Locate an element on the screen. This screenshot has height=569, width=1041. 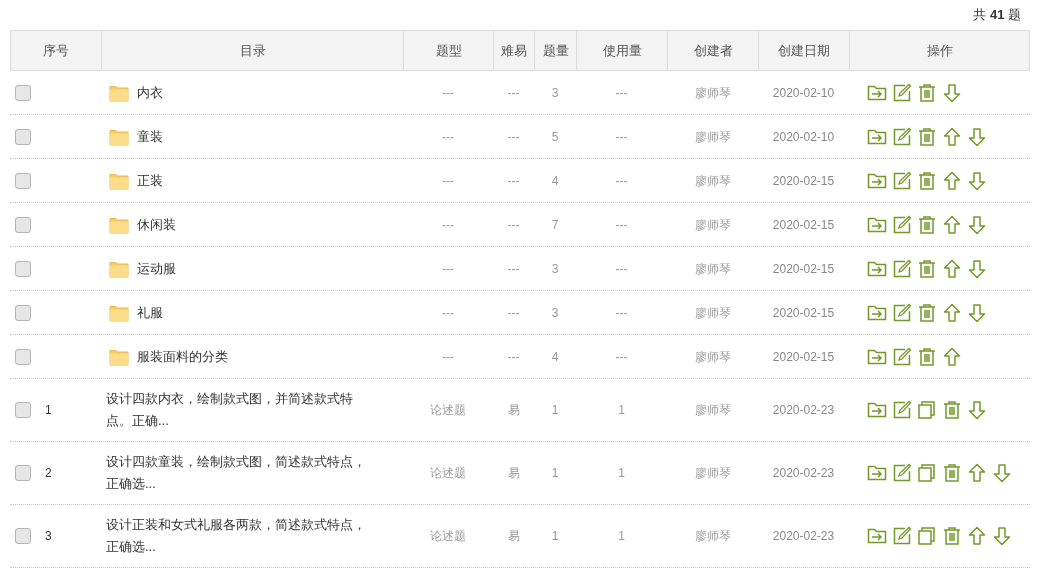
row-number: 2 is located at coordinates (48, 473).